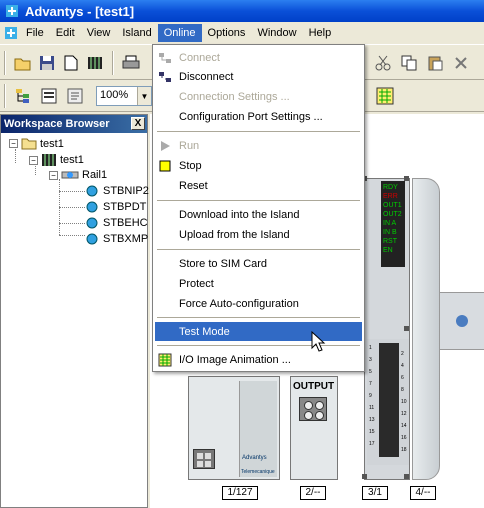 The width and height of the screenshot is (484, 508). What do you see at coordinates (390, 241) in the screenshot?
I see `led-rst: RST` at bounding box center [390, 241].